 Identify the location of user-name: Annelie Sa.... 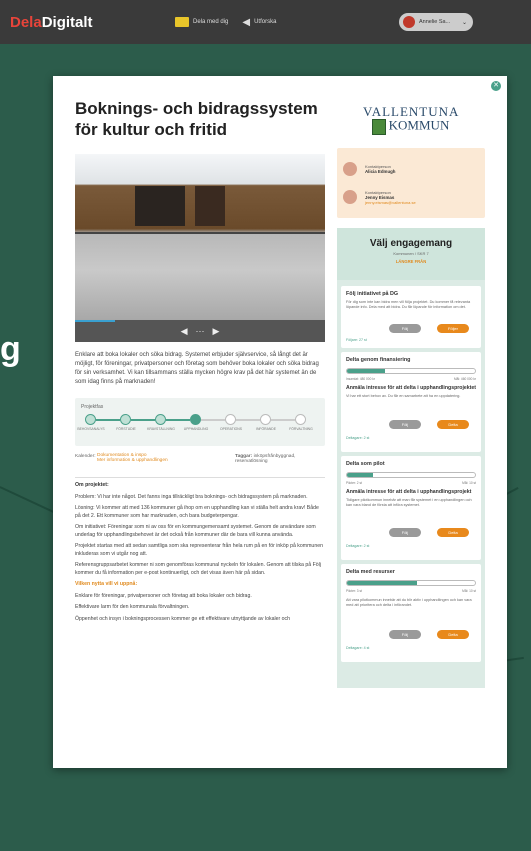
(435, 22).